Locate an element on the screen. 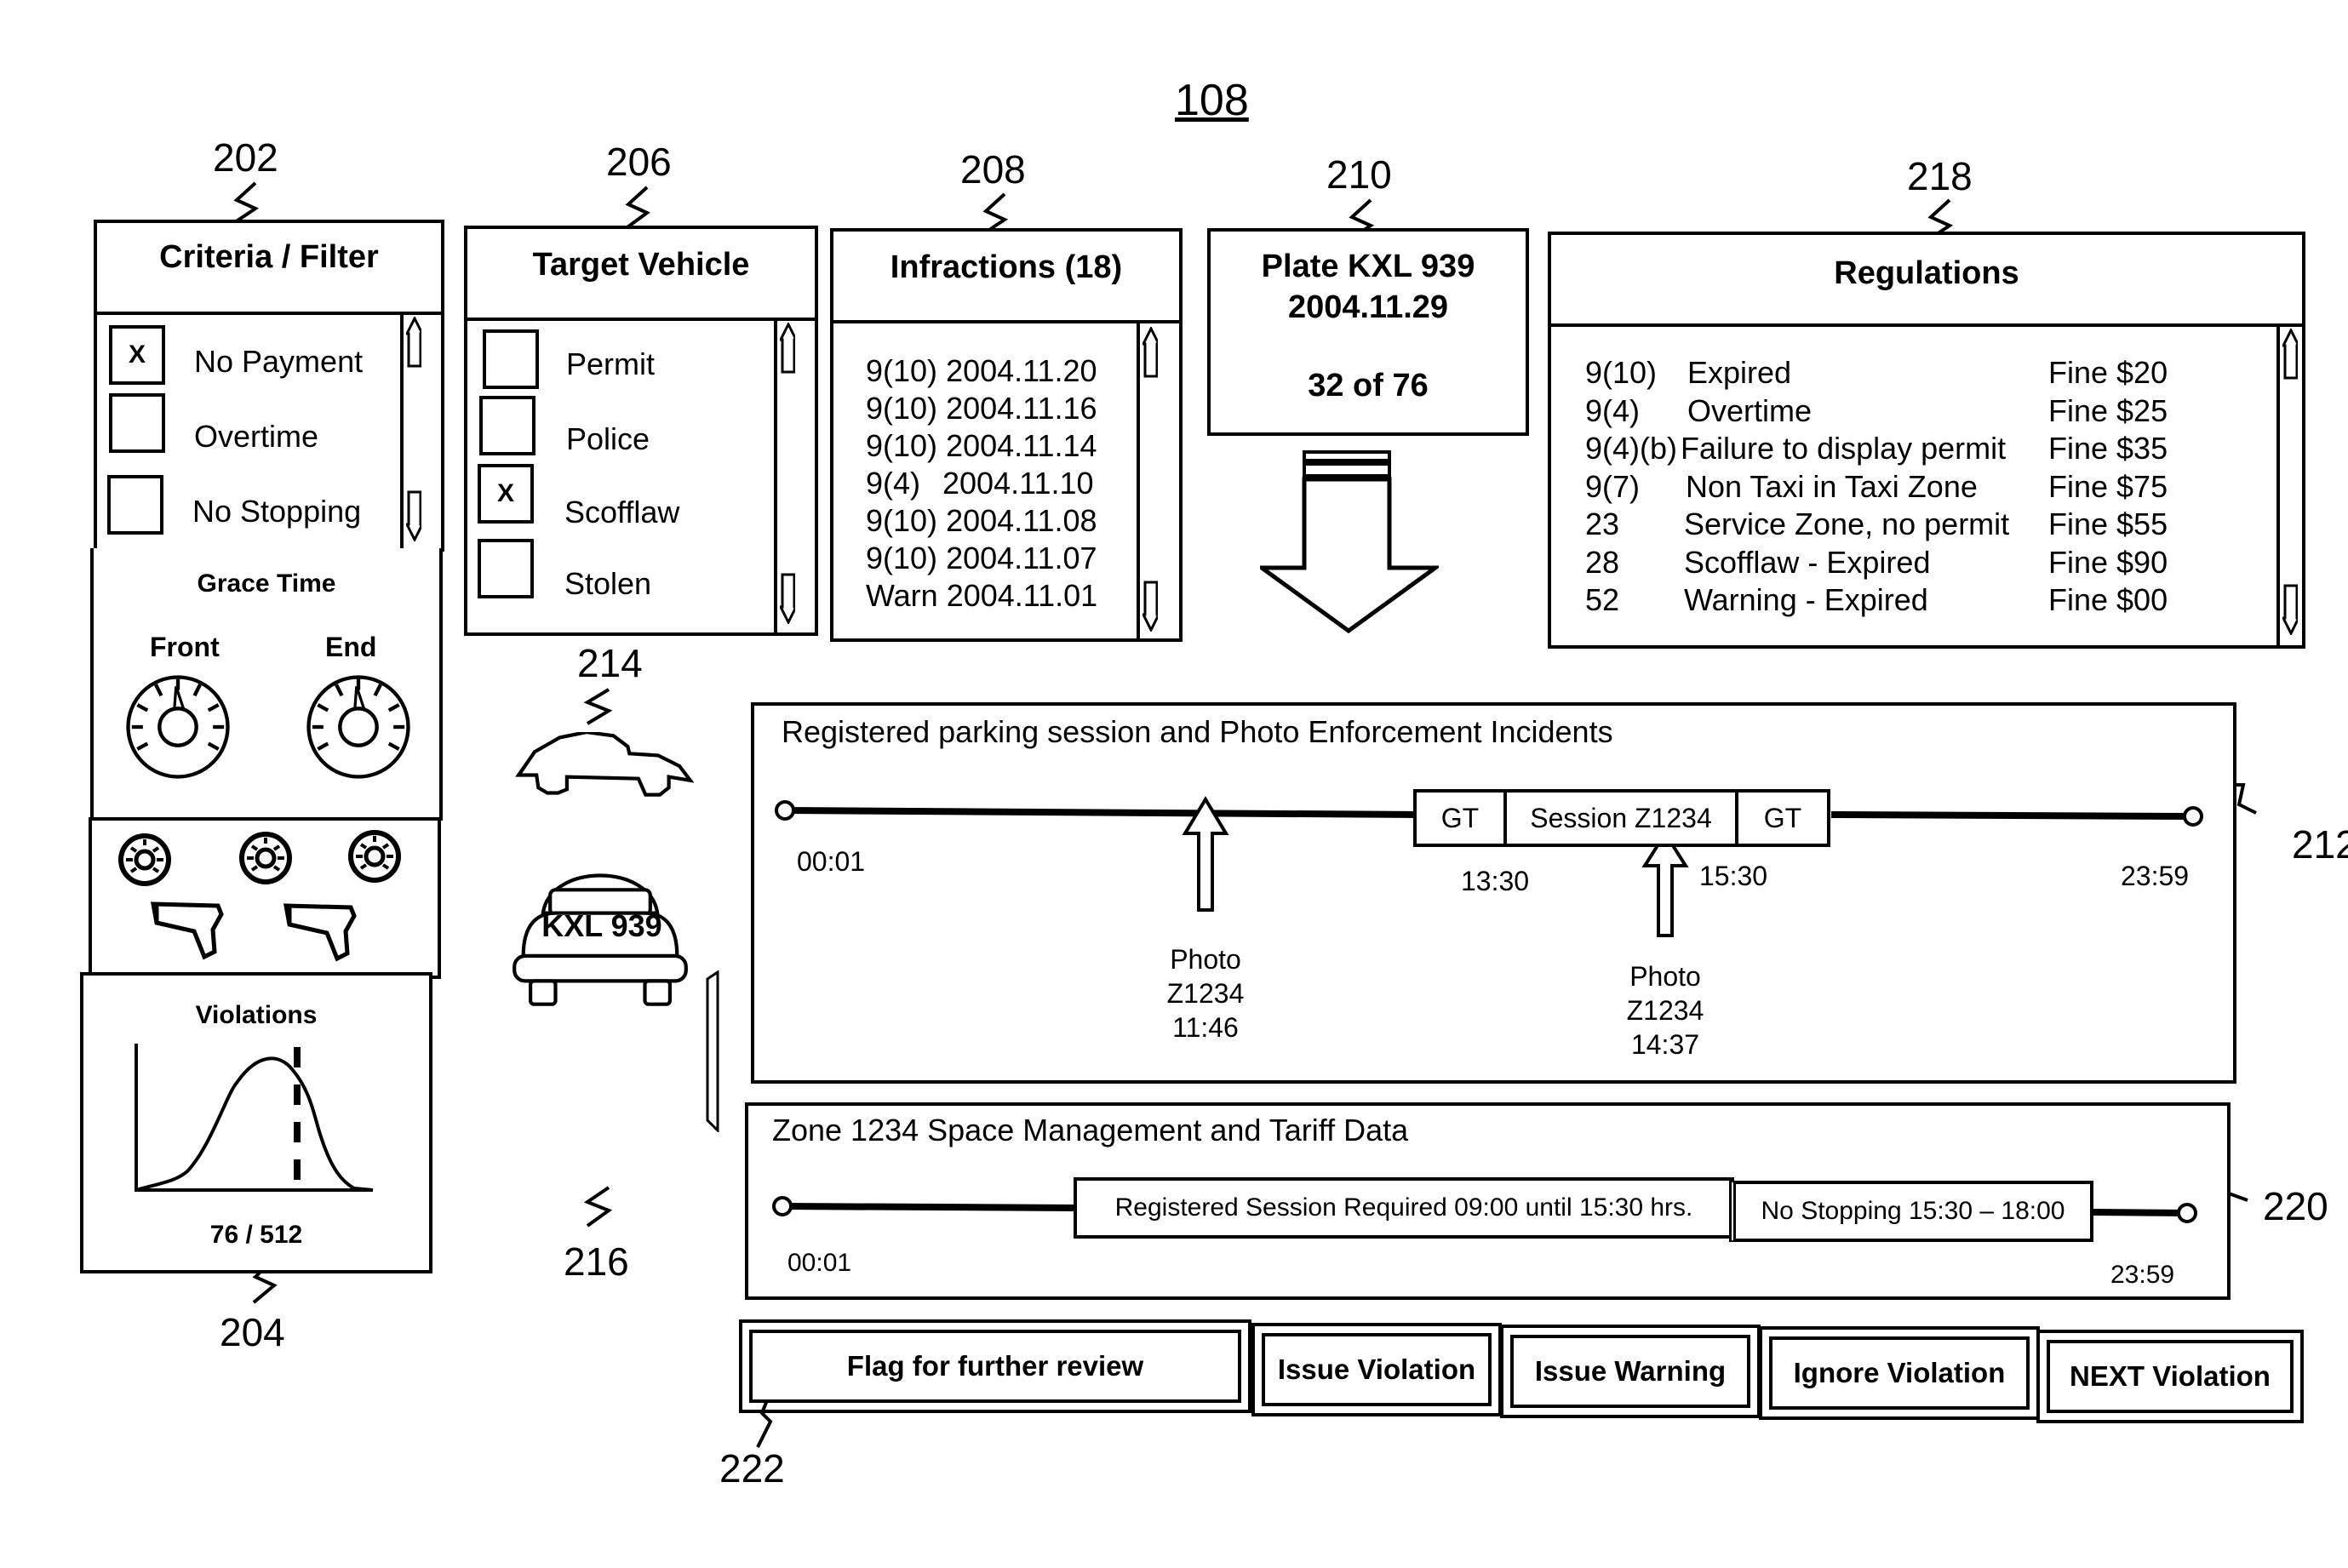  regulation-desc: Warning - Expired is located at coordinates (1806, 599).